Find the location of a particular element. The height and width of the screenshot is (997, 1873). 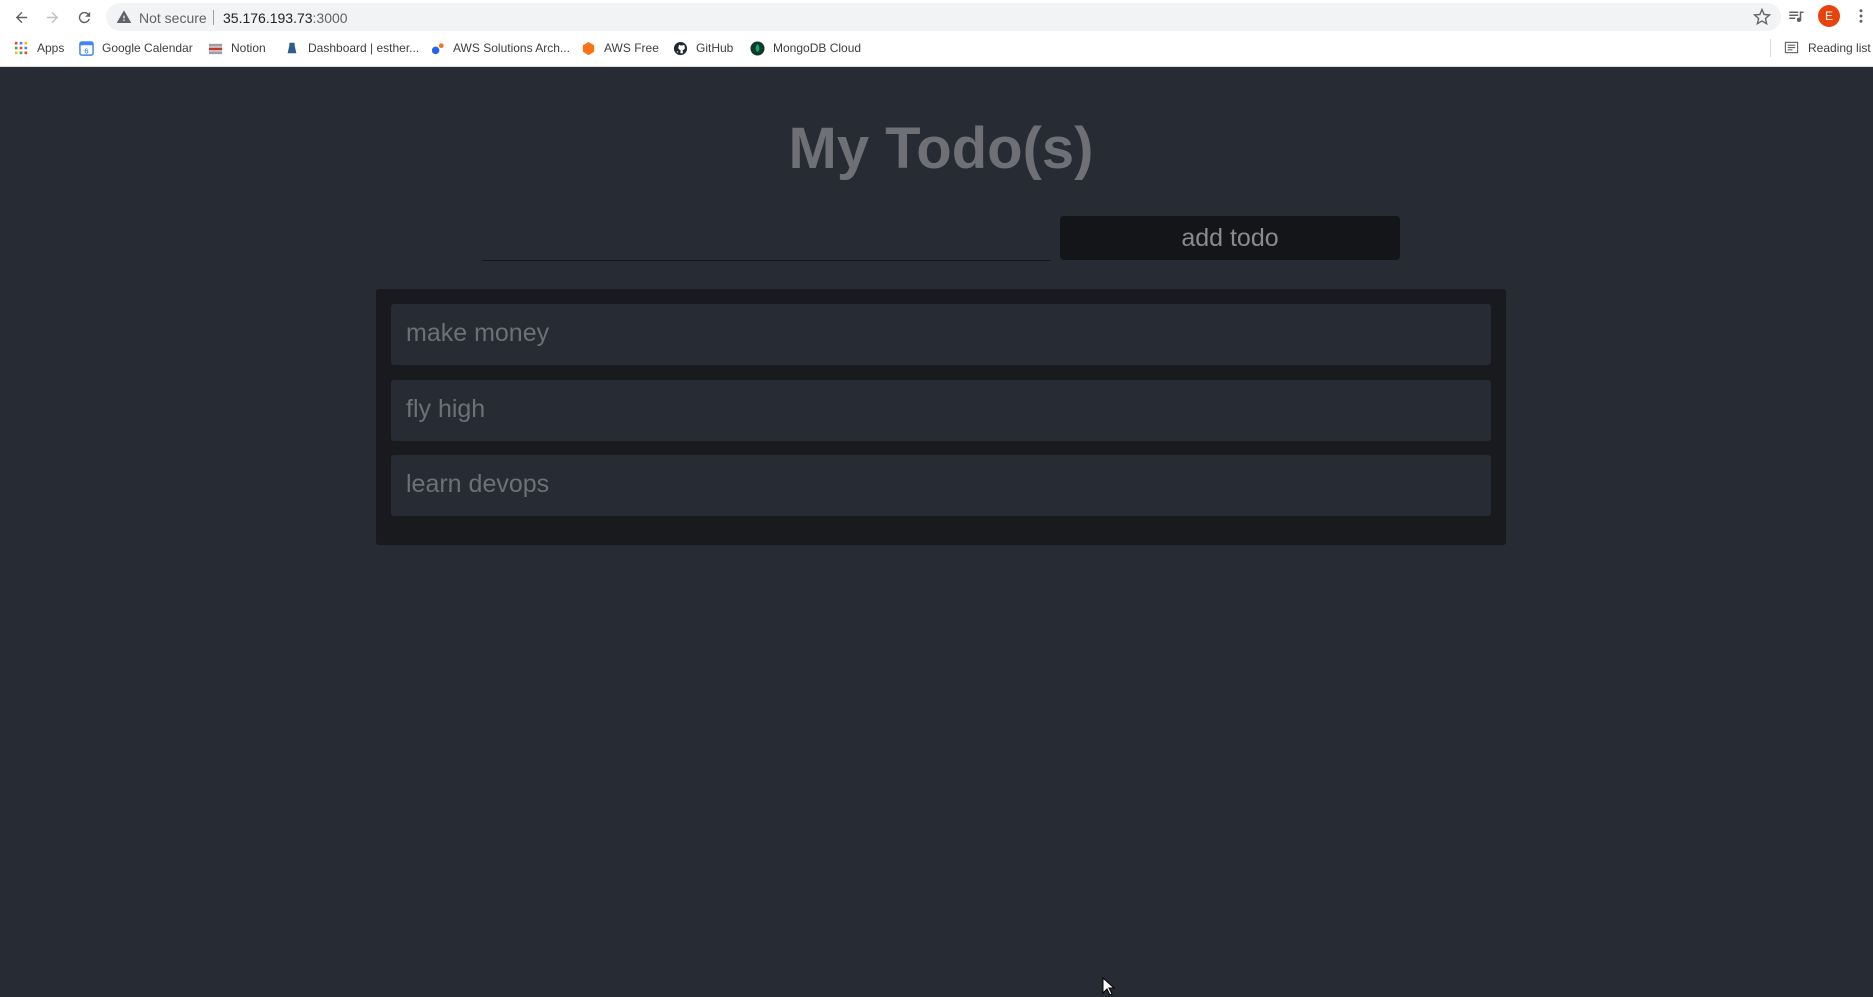

bookmark-google-calendar: 6 Google Calendar is located at coordinates (135, 48).